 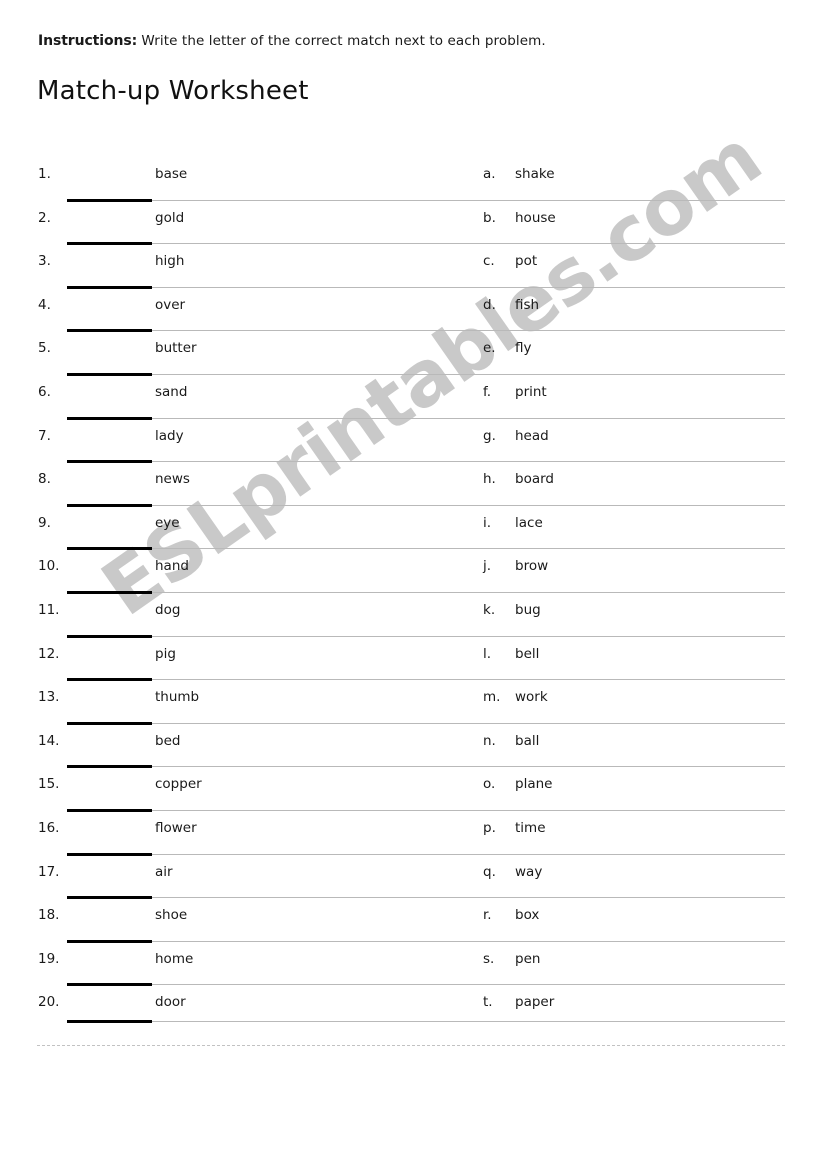 What do you see at coordinates (410, 482) in the screenshot?
I see `worksheet-row: 8. news h. board` at bounding box center [410, 482].